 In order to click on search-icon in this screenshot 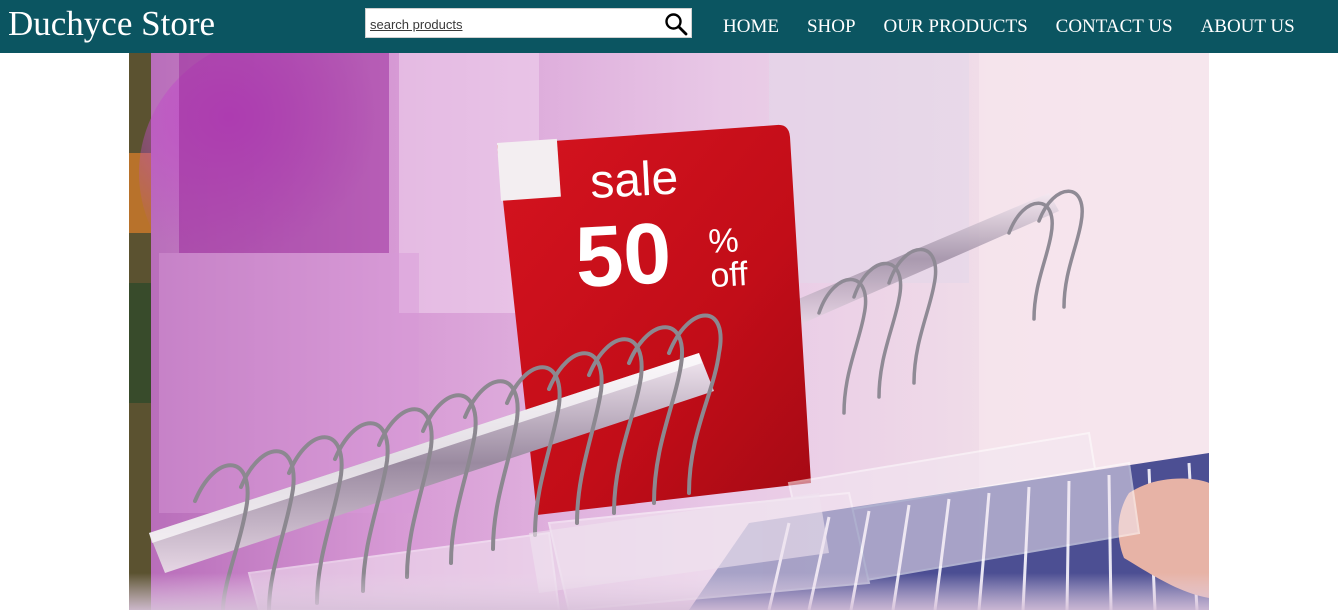, I will do `click(676, 24)`.